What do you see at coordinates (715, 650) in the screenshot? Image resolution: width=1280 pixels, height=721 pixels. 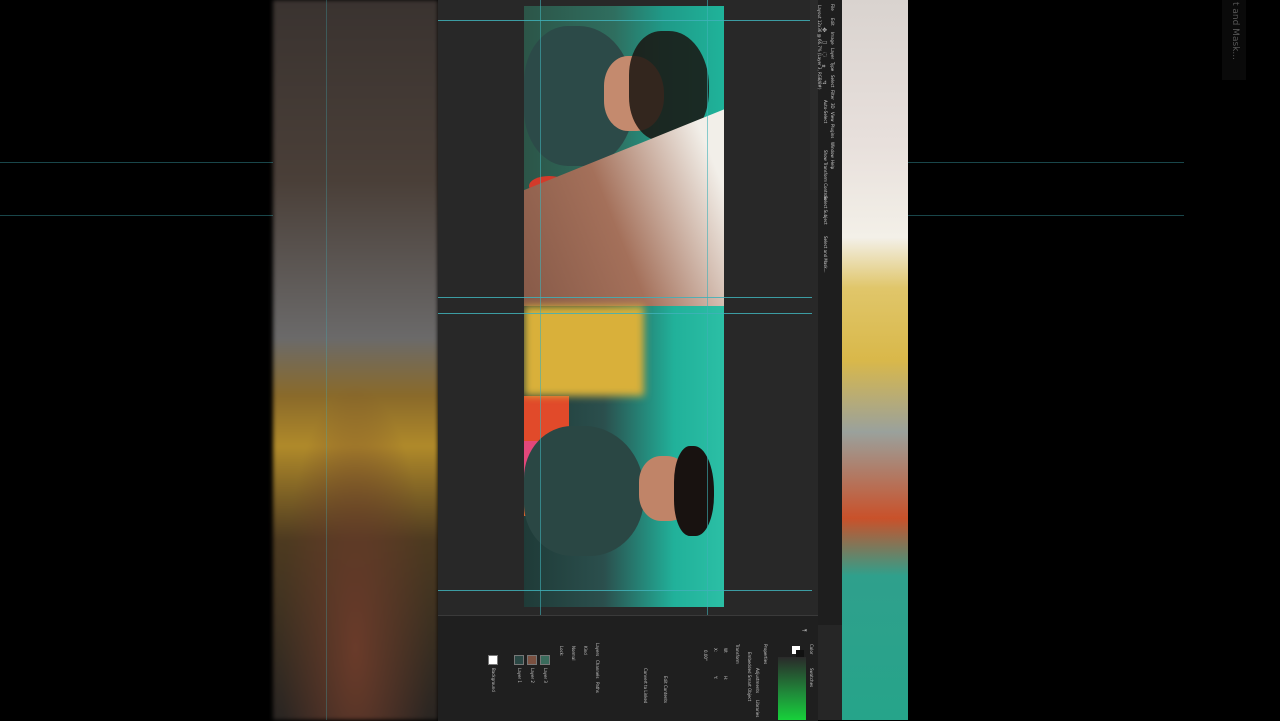 I see `x-label: X:` at bounding box center [715, 650].